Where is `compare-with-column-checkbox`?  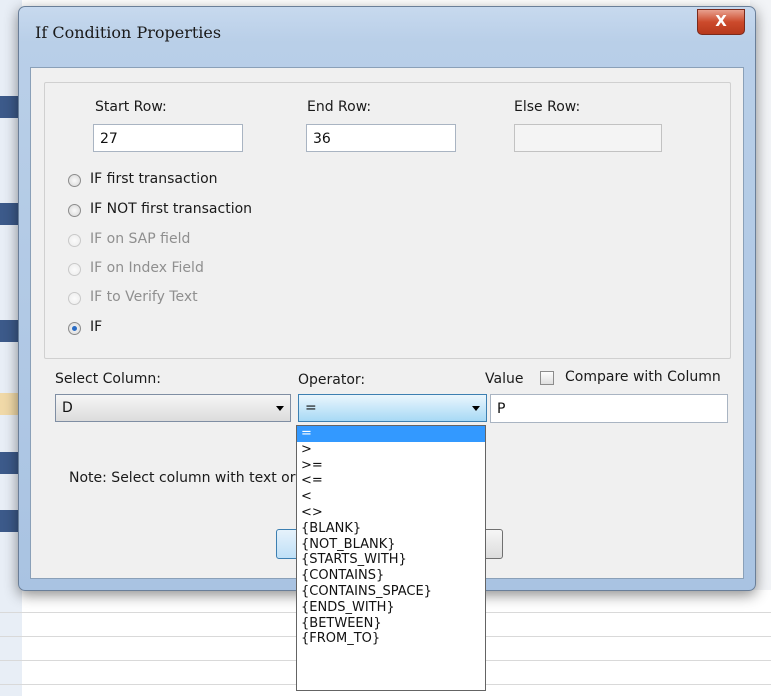 compare-with-column-checkbox is located at coordinates (547, 378).